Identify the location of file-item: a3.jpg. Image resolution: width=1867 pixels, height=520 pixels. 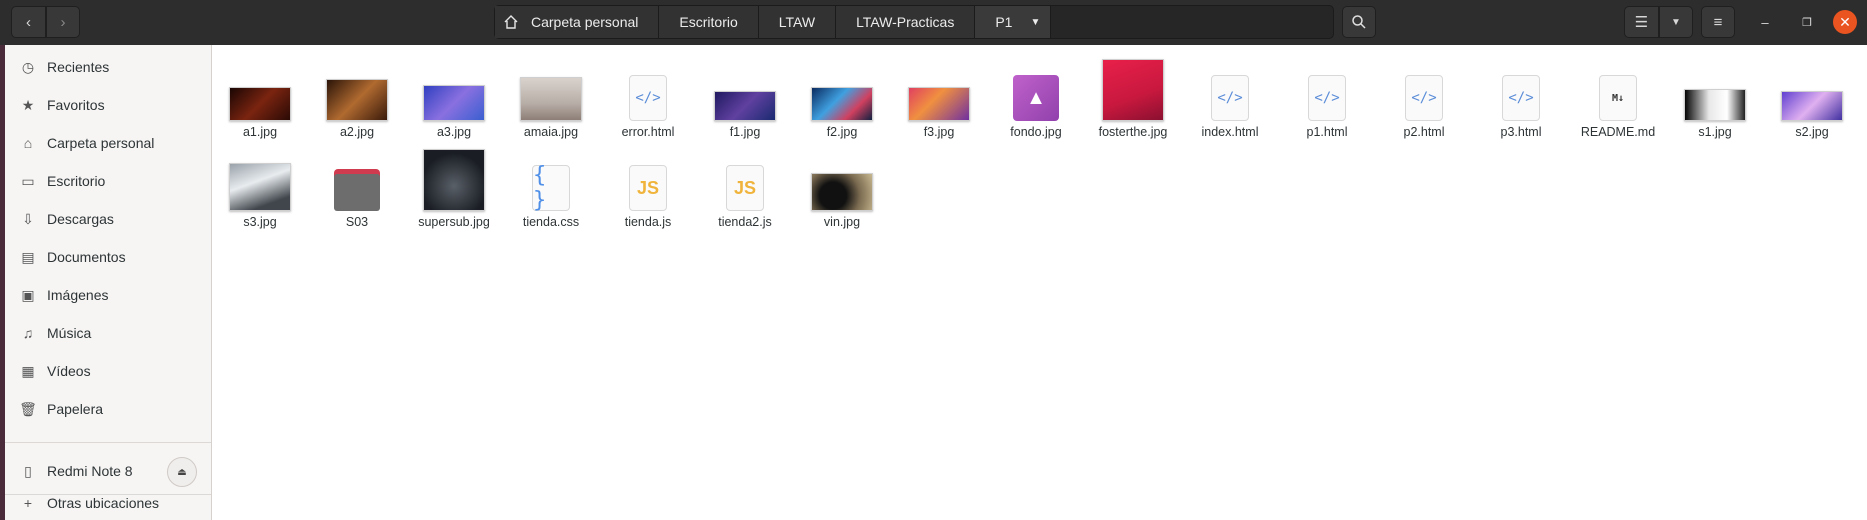
(454, 97).